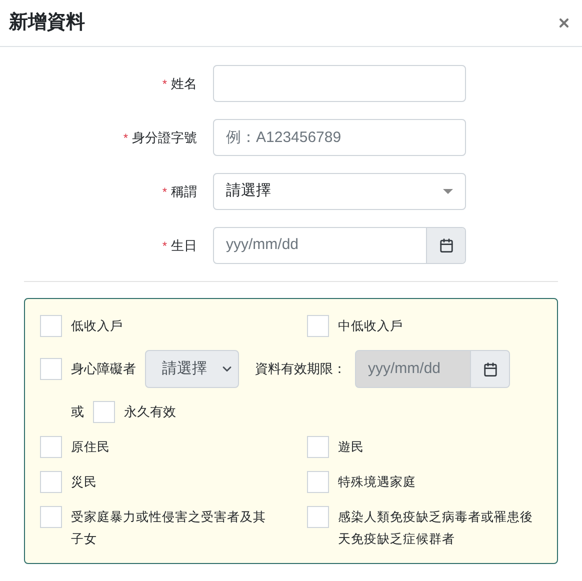 Image resolution: width=582 pixels, height=581 pixels. What do you see at coordinates (164, 137) in the screenshot?
I see `field-label: 身分證字號` at bounding box center [164, 137].